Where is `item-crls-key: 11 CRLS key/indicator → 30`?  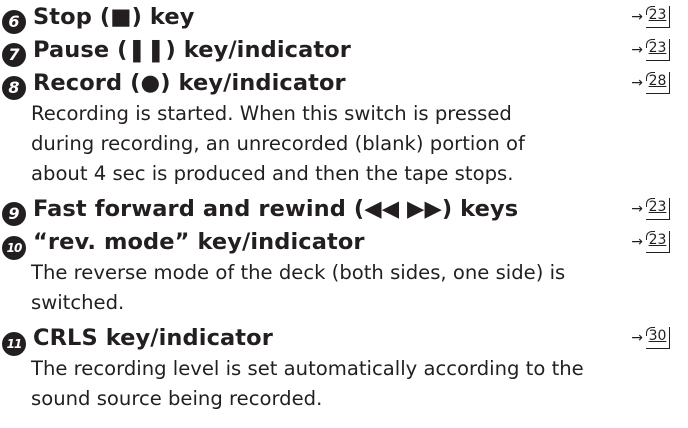
item-crls-key: 11 CRLS key/indicator → 30 is located at coordinates (345, 339).